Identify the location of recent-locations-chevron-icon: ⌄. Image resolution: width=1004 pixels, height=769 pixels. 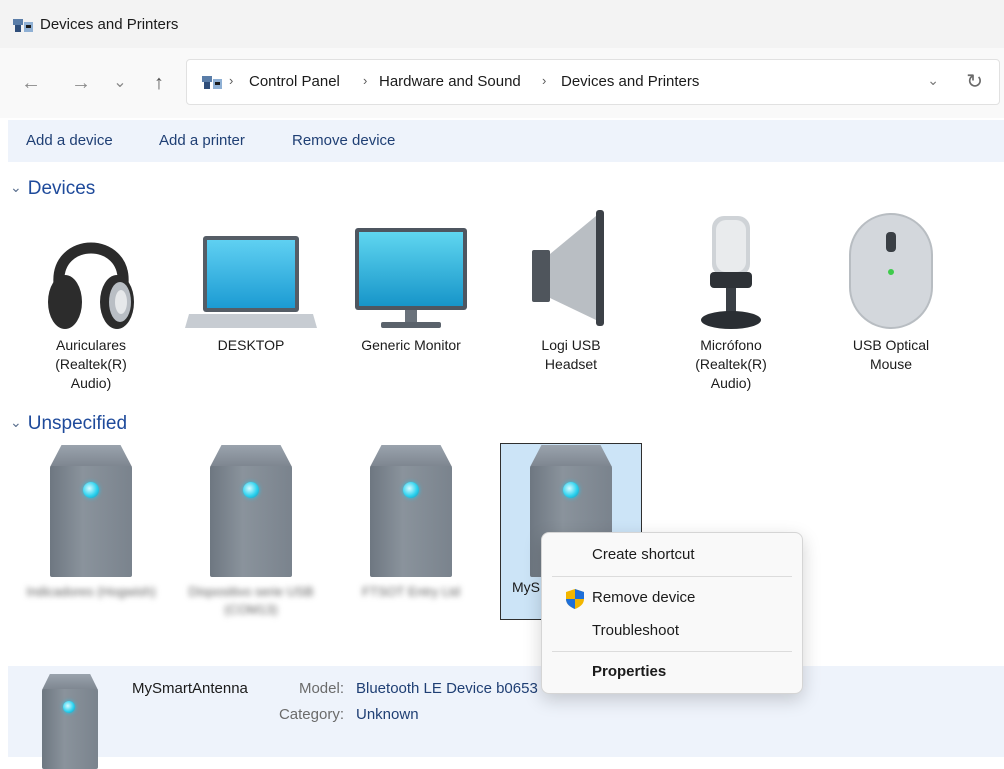
(120, 83).